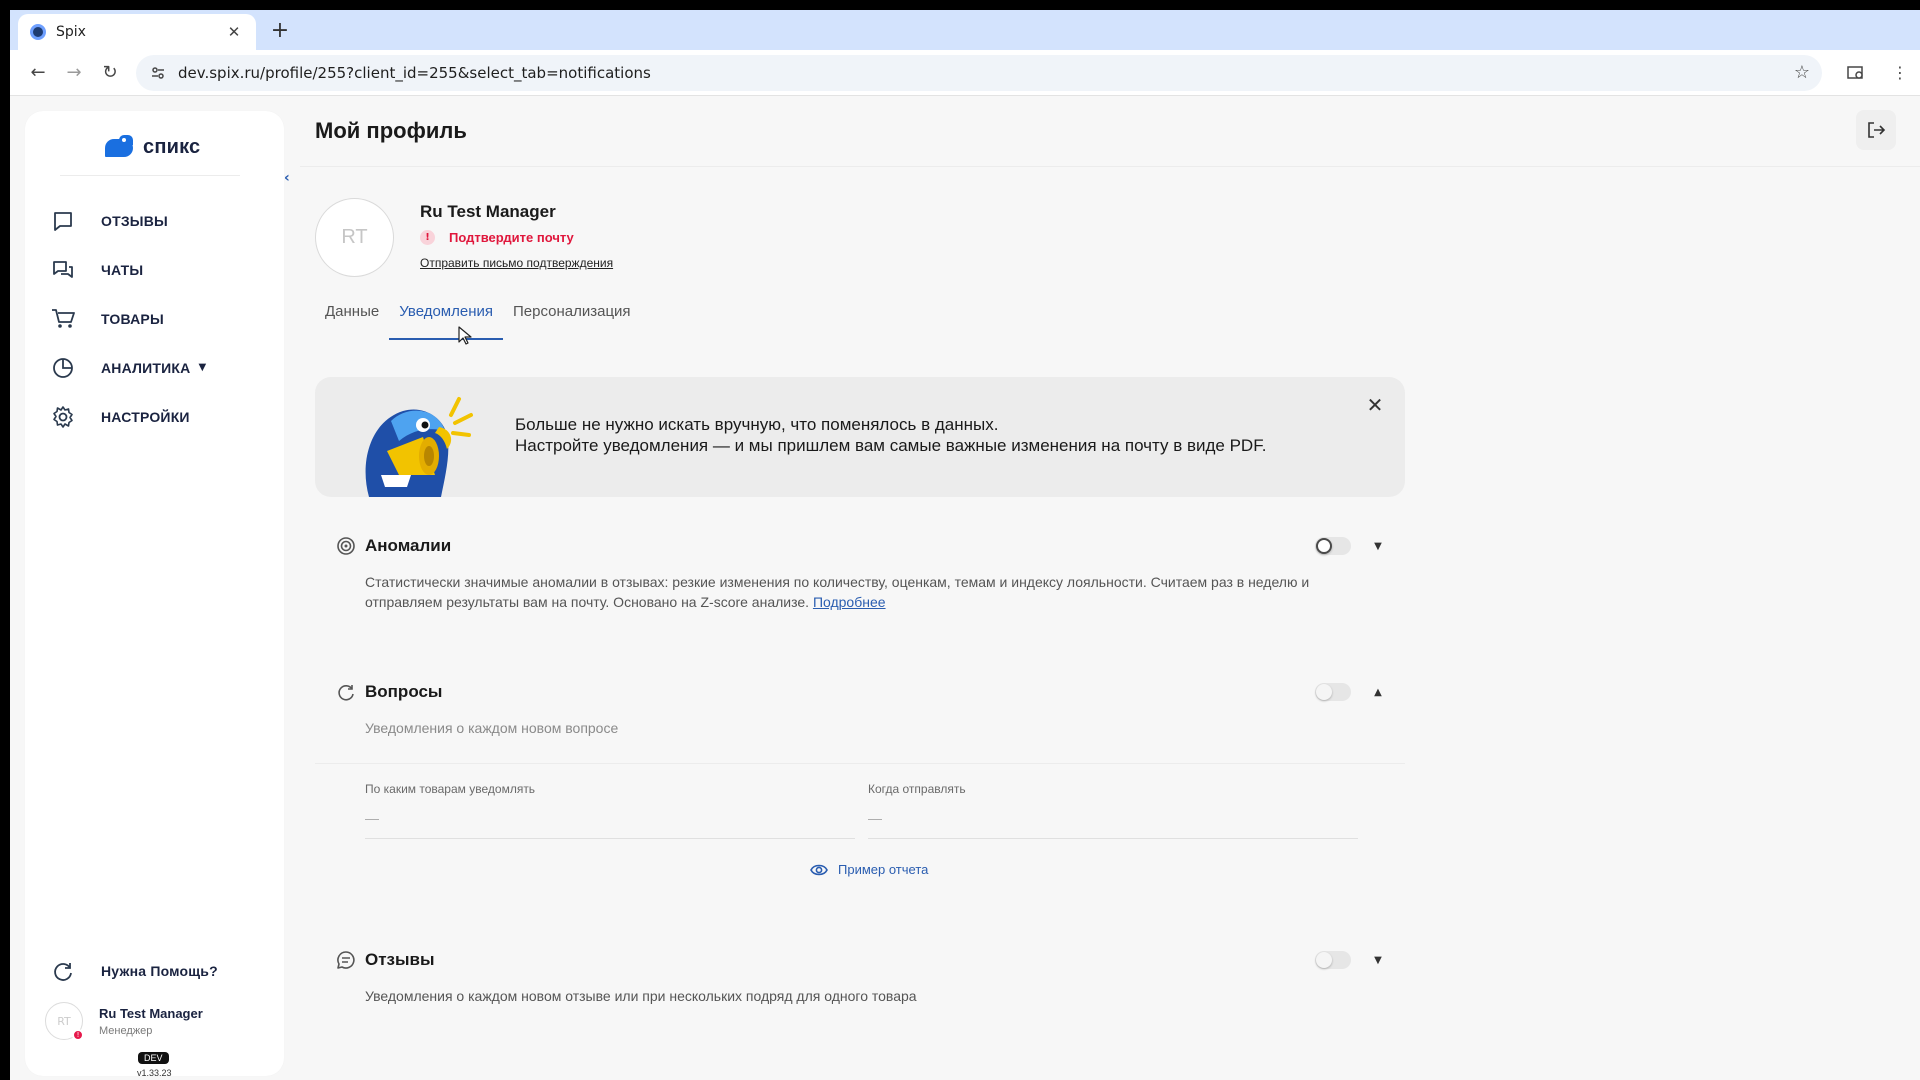  What do you see at coordinates (446, 321) in the screenshot?
I see `tab-notifications: Уведомления` at bounding box center [446, 321].